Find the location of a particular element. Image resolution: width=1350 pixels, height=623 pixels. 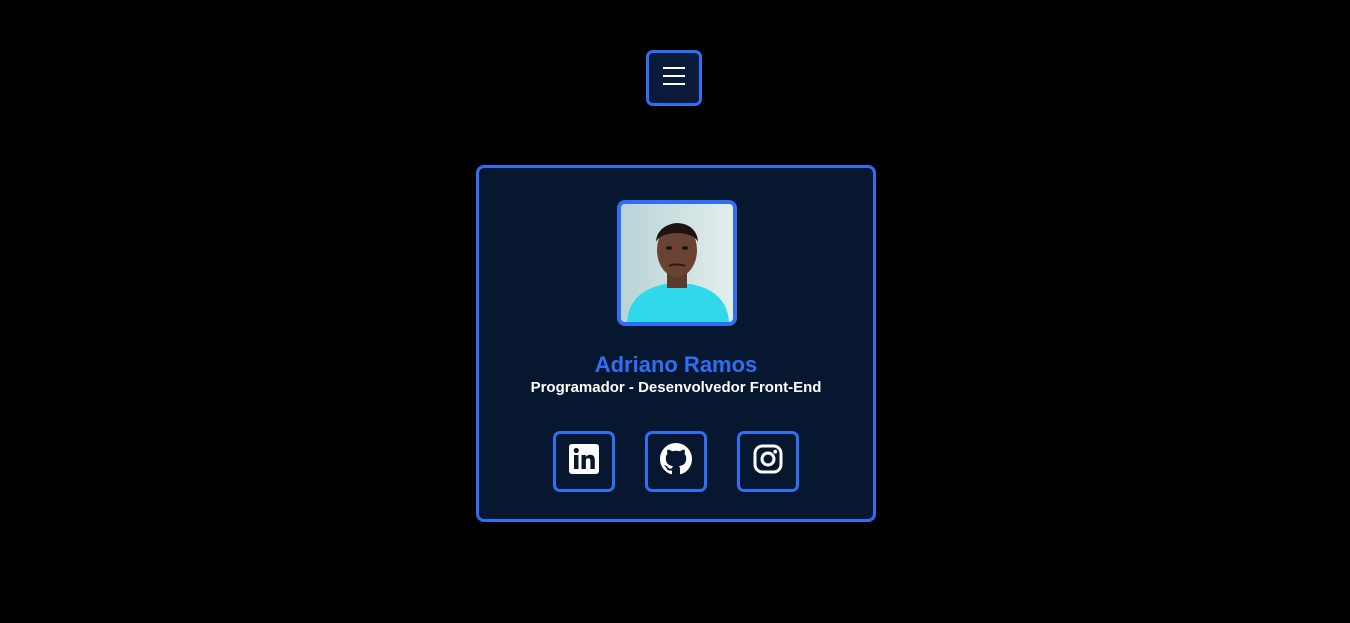

instagram-button is located at coordinates (768, 461).